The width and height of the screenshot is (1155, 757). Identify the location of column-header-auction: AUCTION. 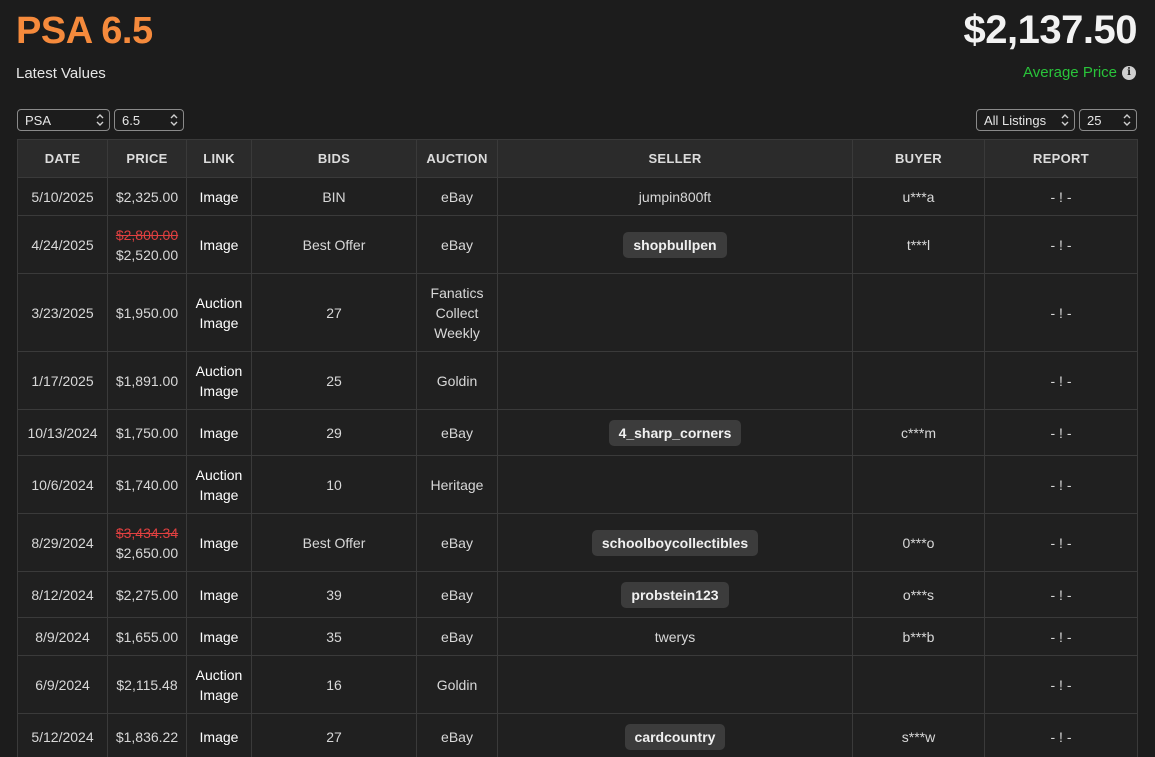
(457, 158).